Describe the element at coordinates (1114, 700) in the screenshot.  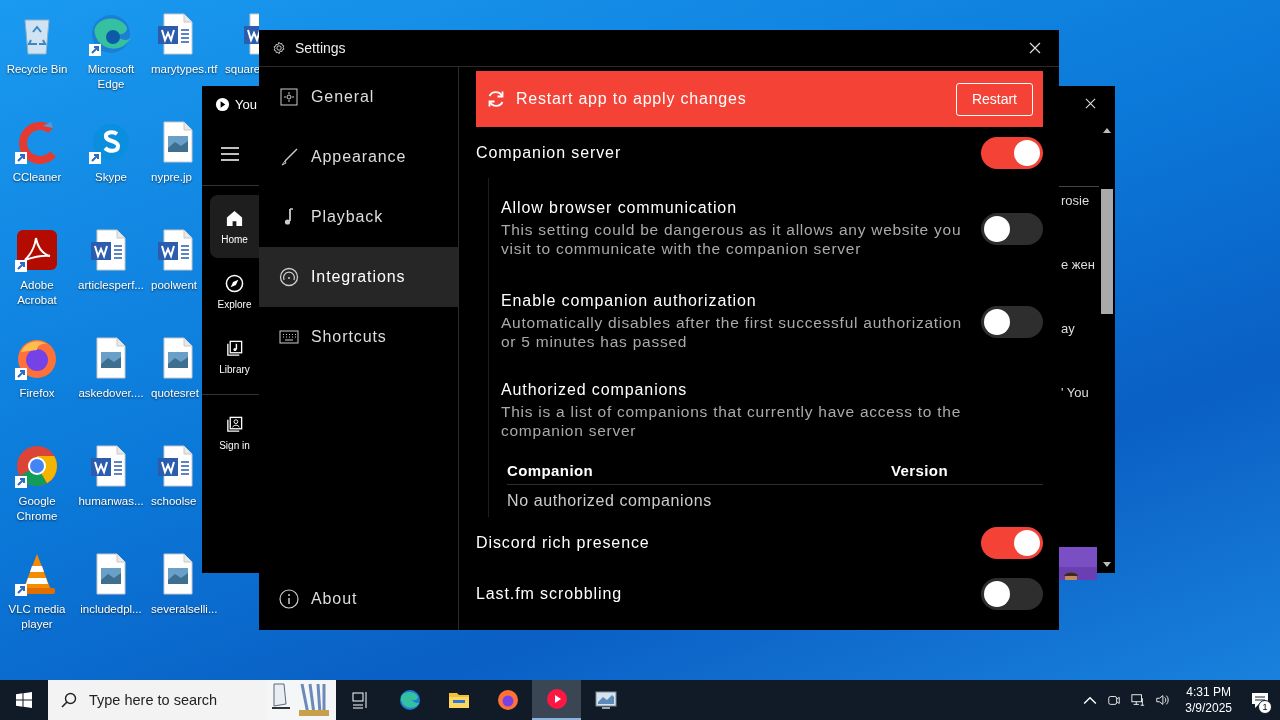
I see `meet-icon` at that location.